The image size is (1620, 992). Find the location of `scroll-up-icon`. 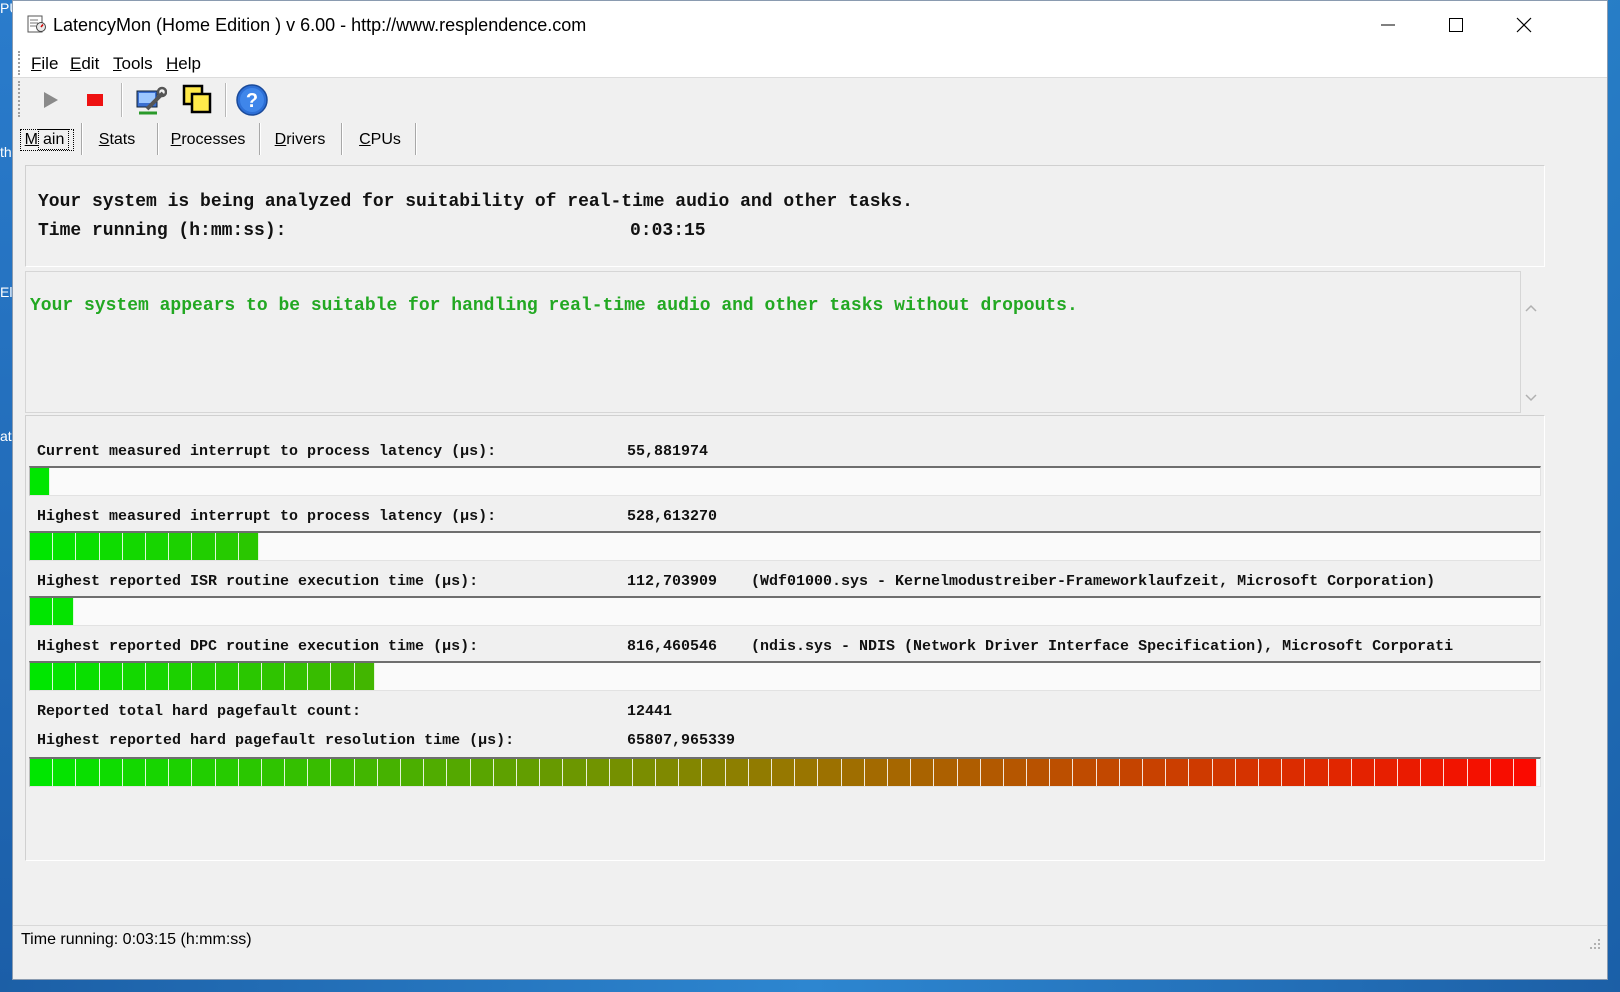

scroll-up-icon is located at coordinates (1531, 308).